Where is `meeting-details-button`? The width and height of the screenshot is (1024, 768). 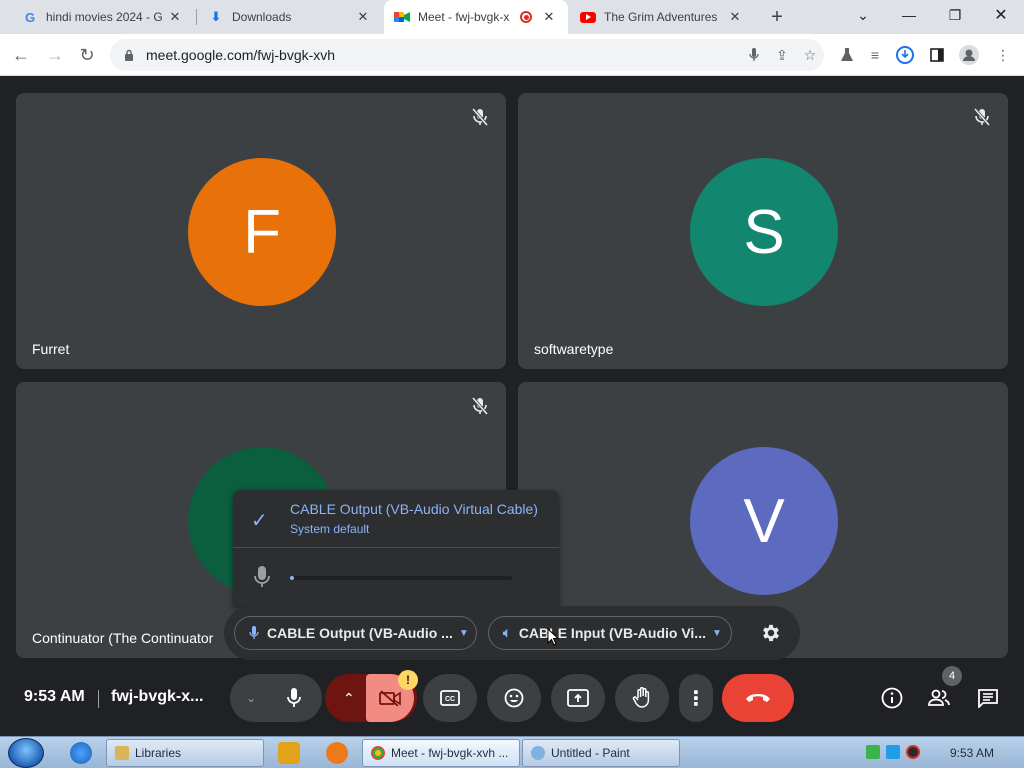 meeting-details-button is located at coordinates (892, 698).